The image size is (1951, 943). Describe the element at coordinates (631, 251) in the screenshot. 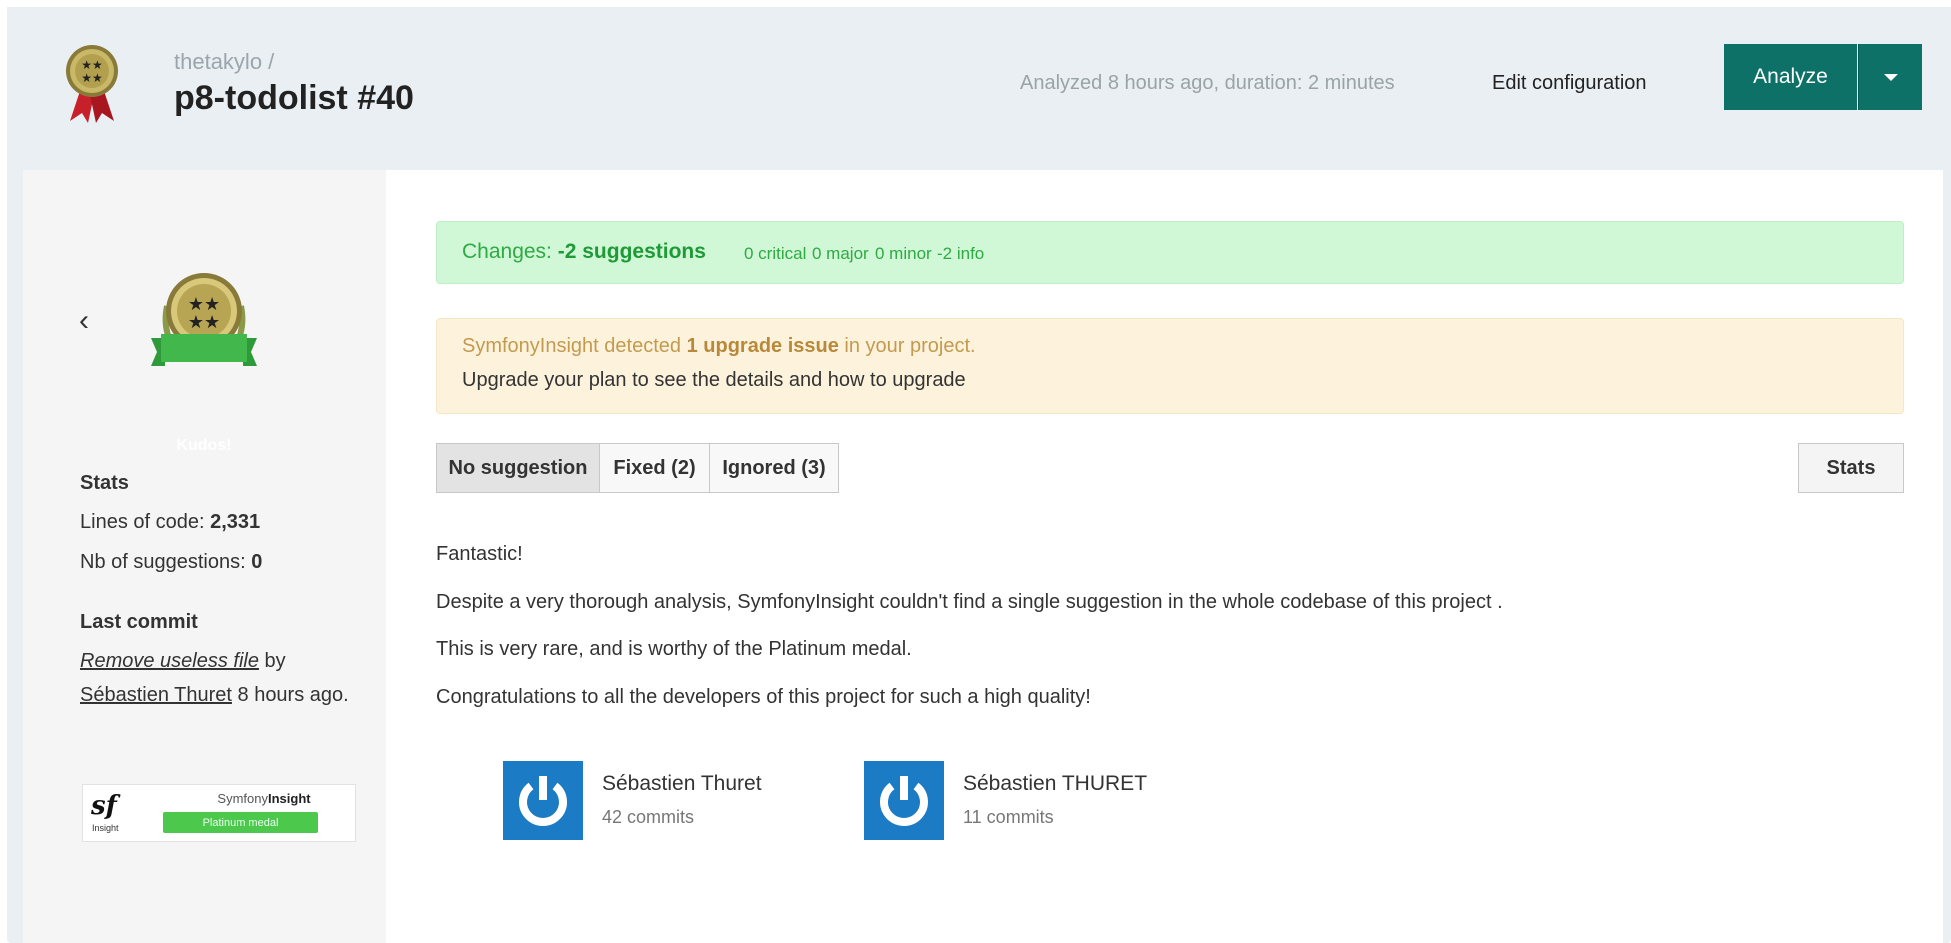

I see `changes-suggestions: -2 suggestions` at that location.